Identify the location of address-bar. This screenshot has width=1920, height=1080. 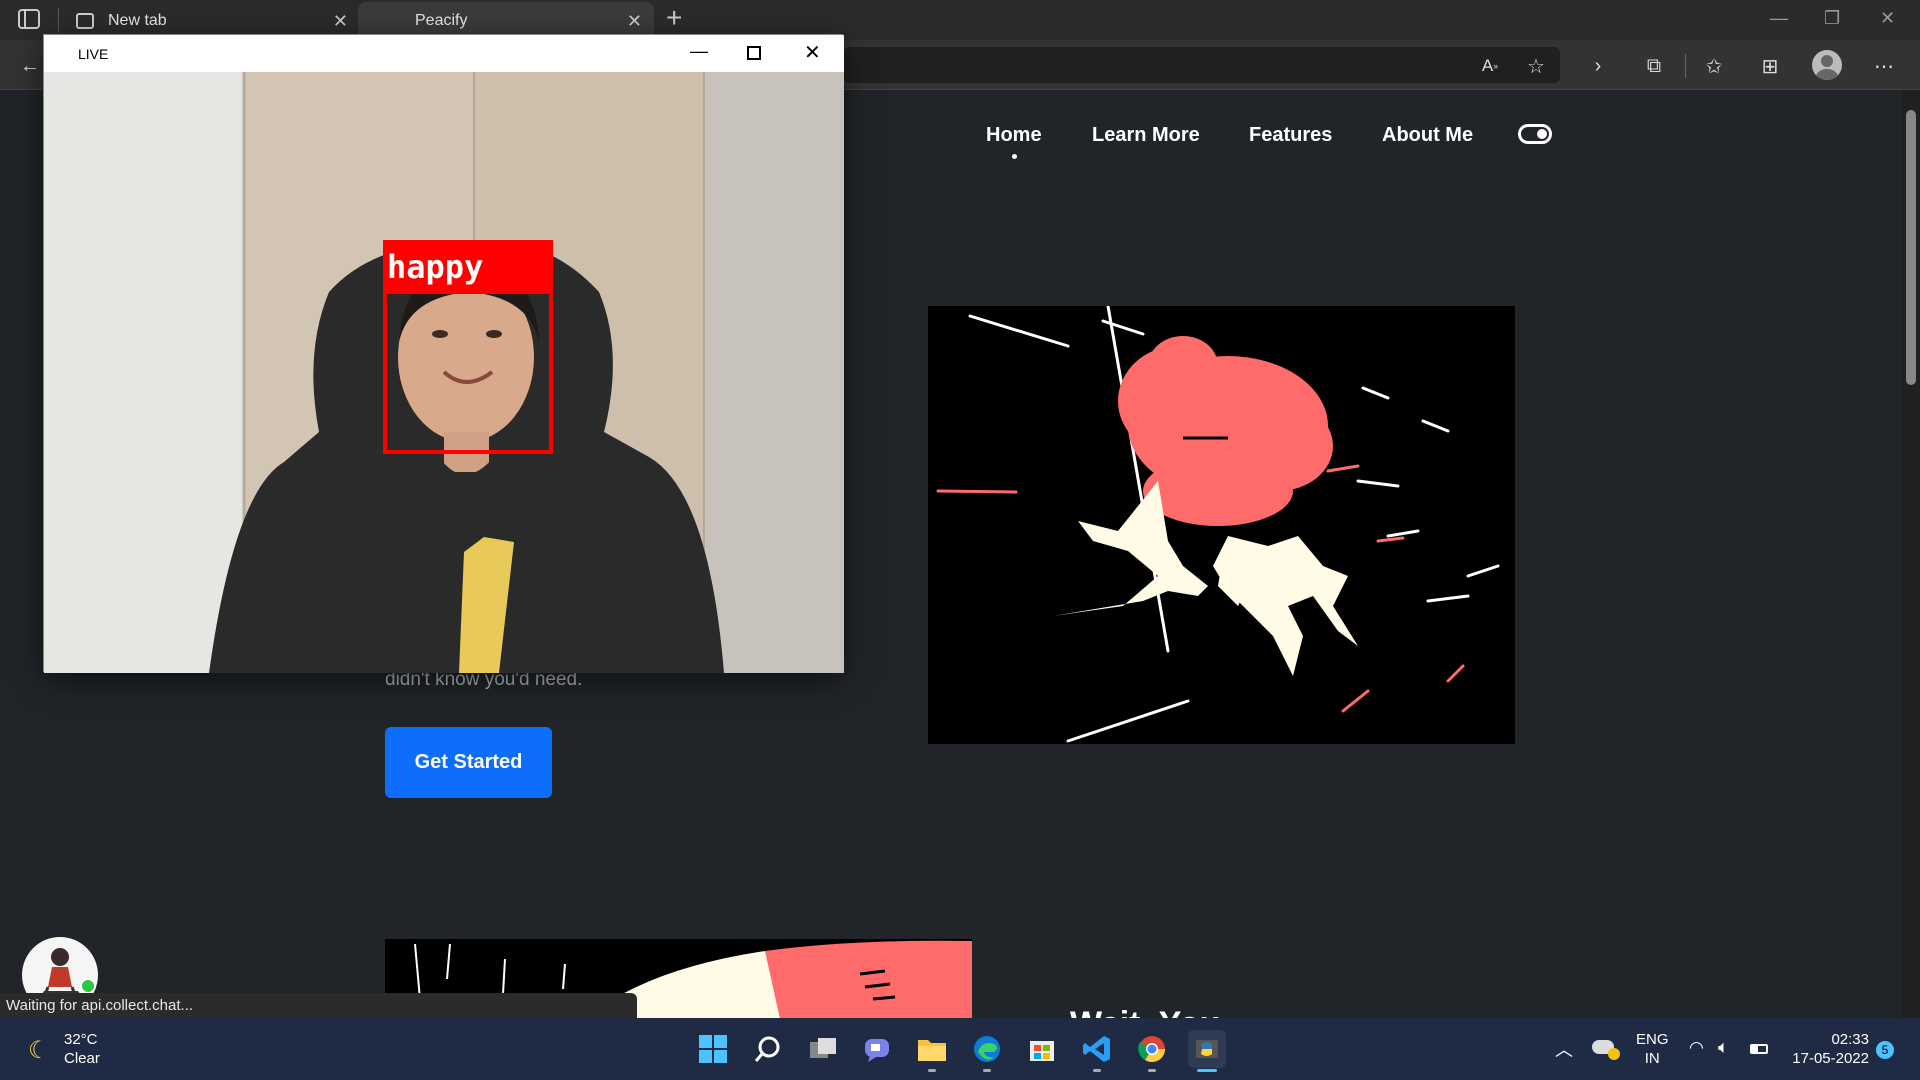
(1202, 65).